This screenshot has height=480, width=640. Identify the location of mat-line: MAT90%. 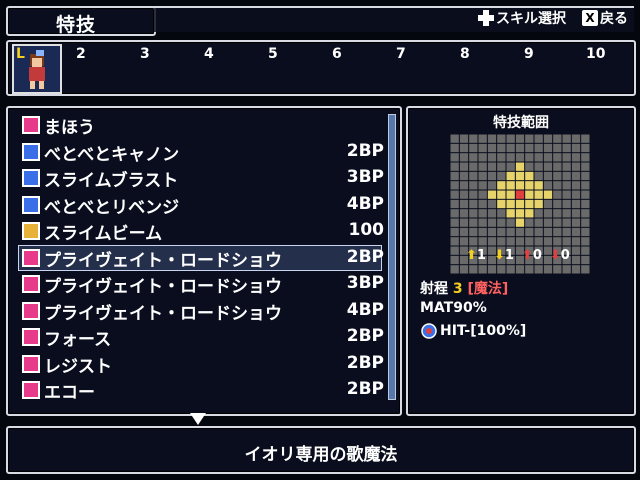
(453, 308).